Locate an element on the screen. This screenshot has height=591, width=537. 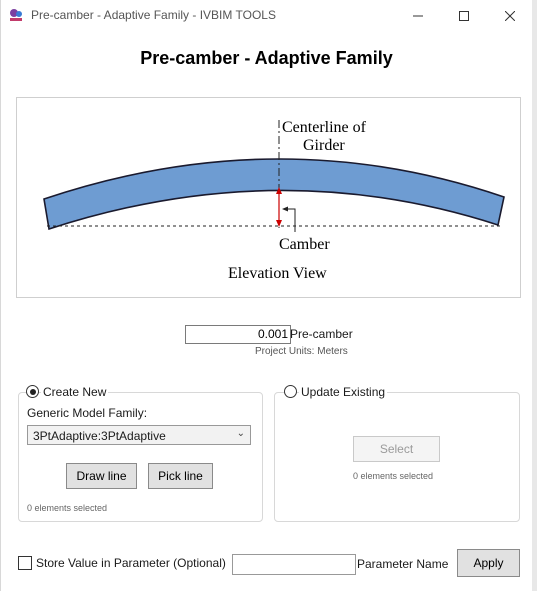
maximize-button is located at coordinates (464, 16).